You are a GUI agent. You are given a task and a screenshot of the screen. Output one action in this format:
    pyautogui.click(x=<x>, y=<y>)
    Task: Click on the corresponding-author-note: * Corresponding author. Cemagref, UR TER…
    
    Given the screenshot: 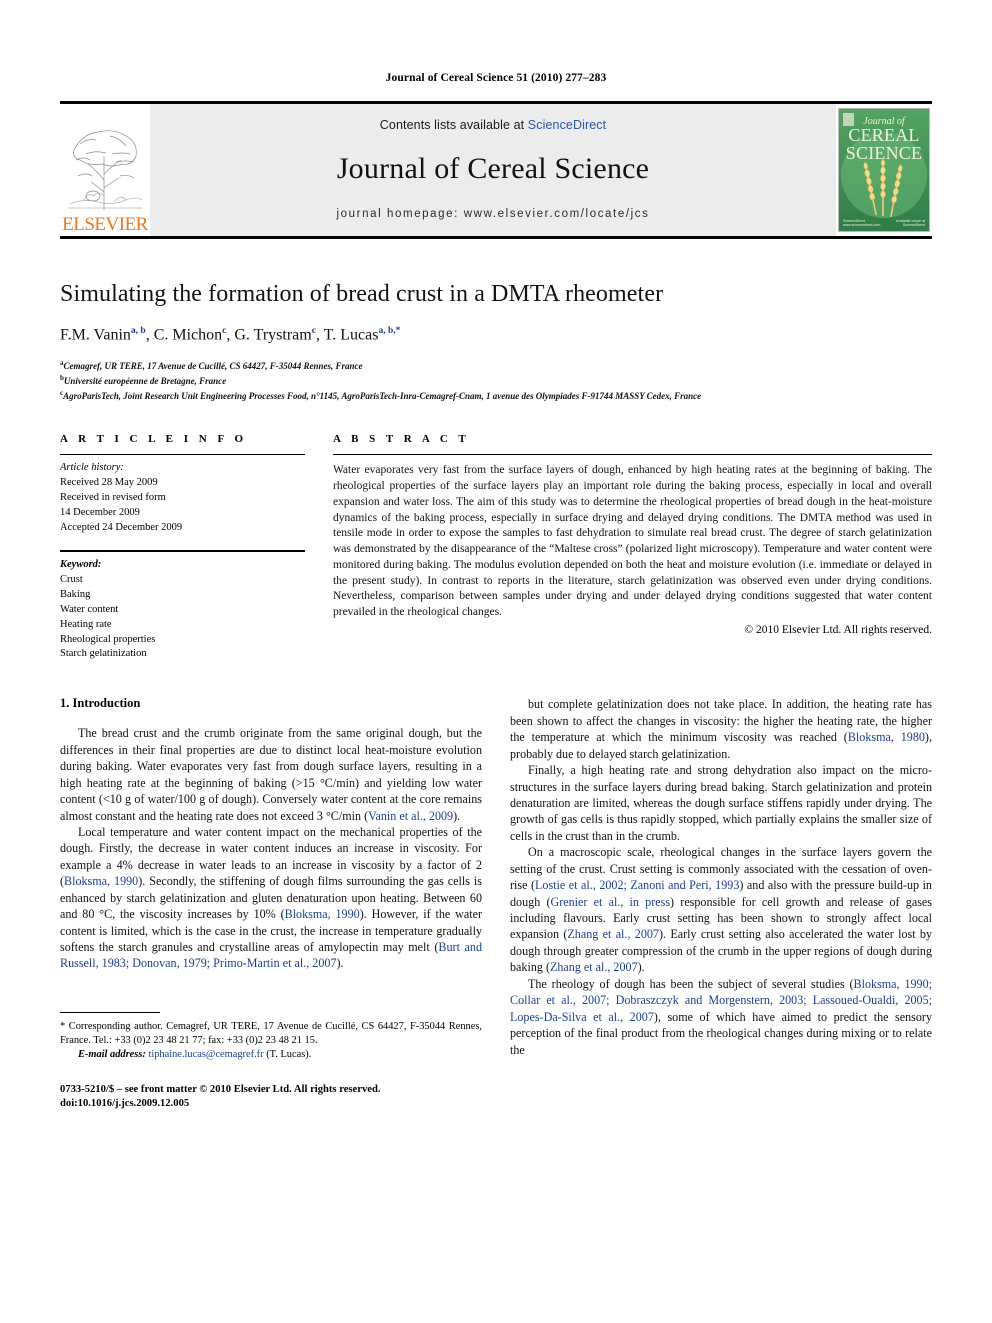 What is the action you would take?
    pyautogui.click(x=271, y=1041)
    